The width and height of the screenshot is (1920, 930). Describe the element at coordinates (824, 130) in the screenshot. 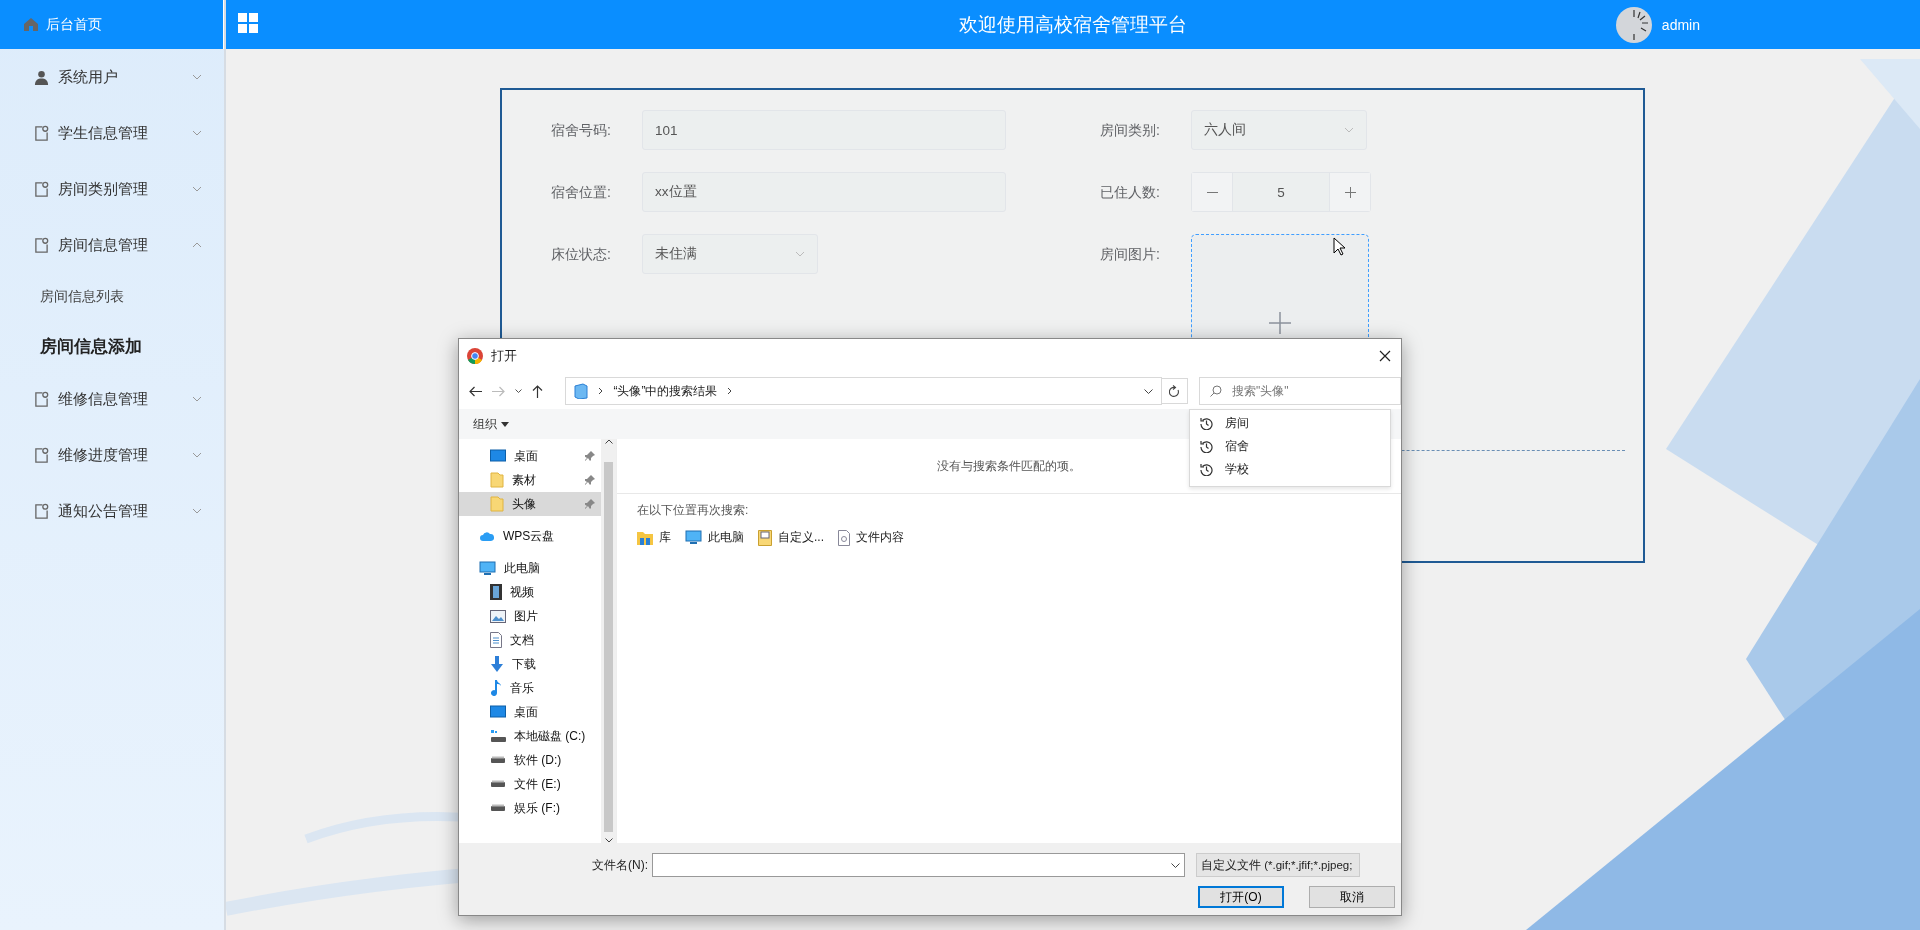

I see `text-field: 101` at that location.